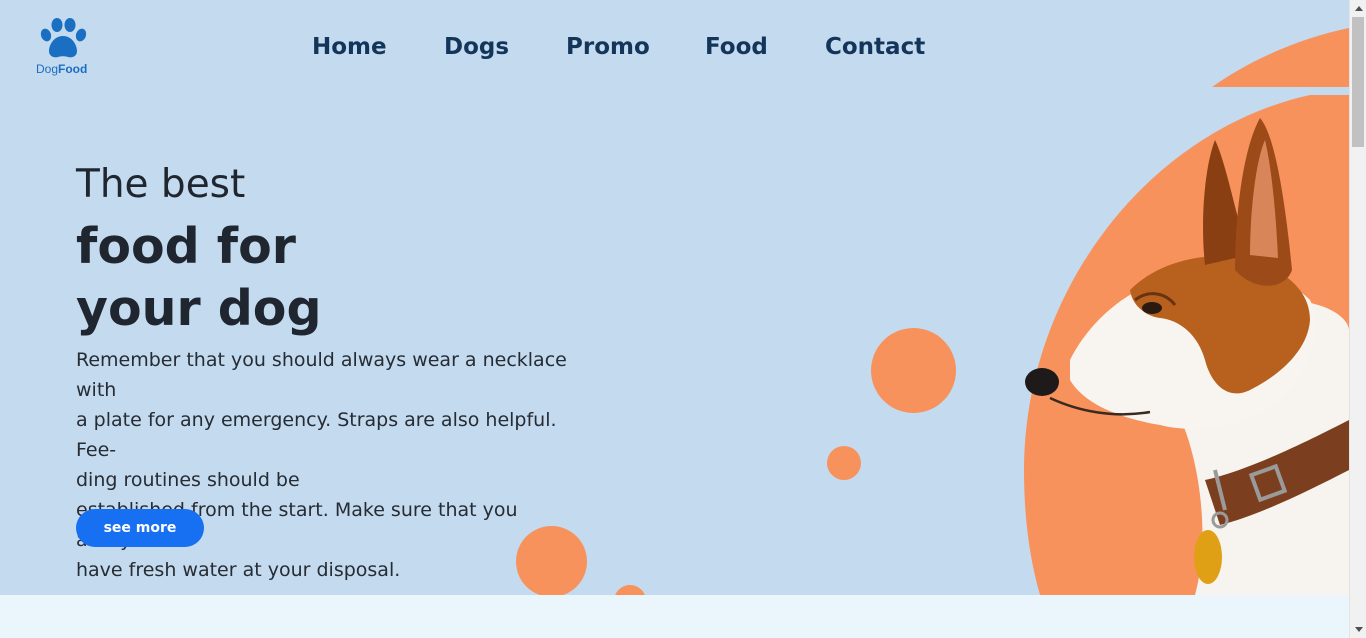  I want to click on paw-icon, so click(63, 38).